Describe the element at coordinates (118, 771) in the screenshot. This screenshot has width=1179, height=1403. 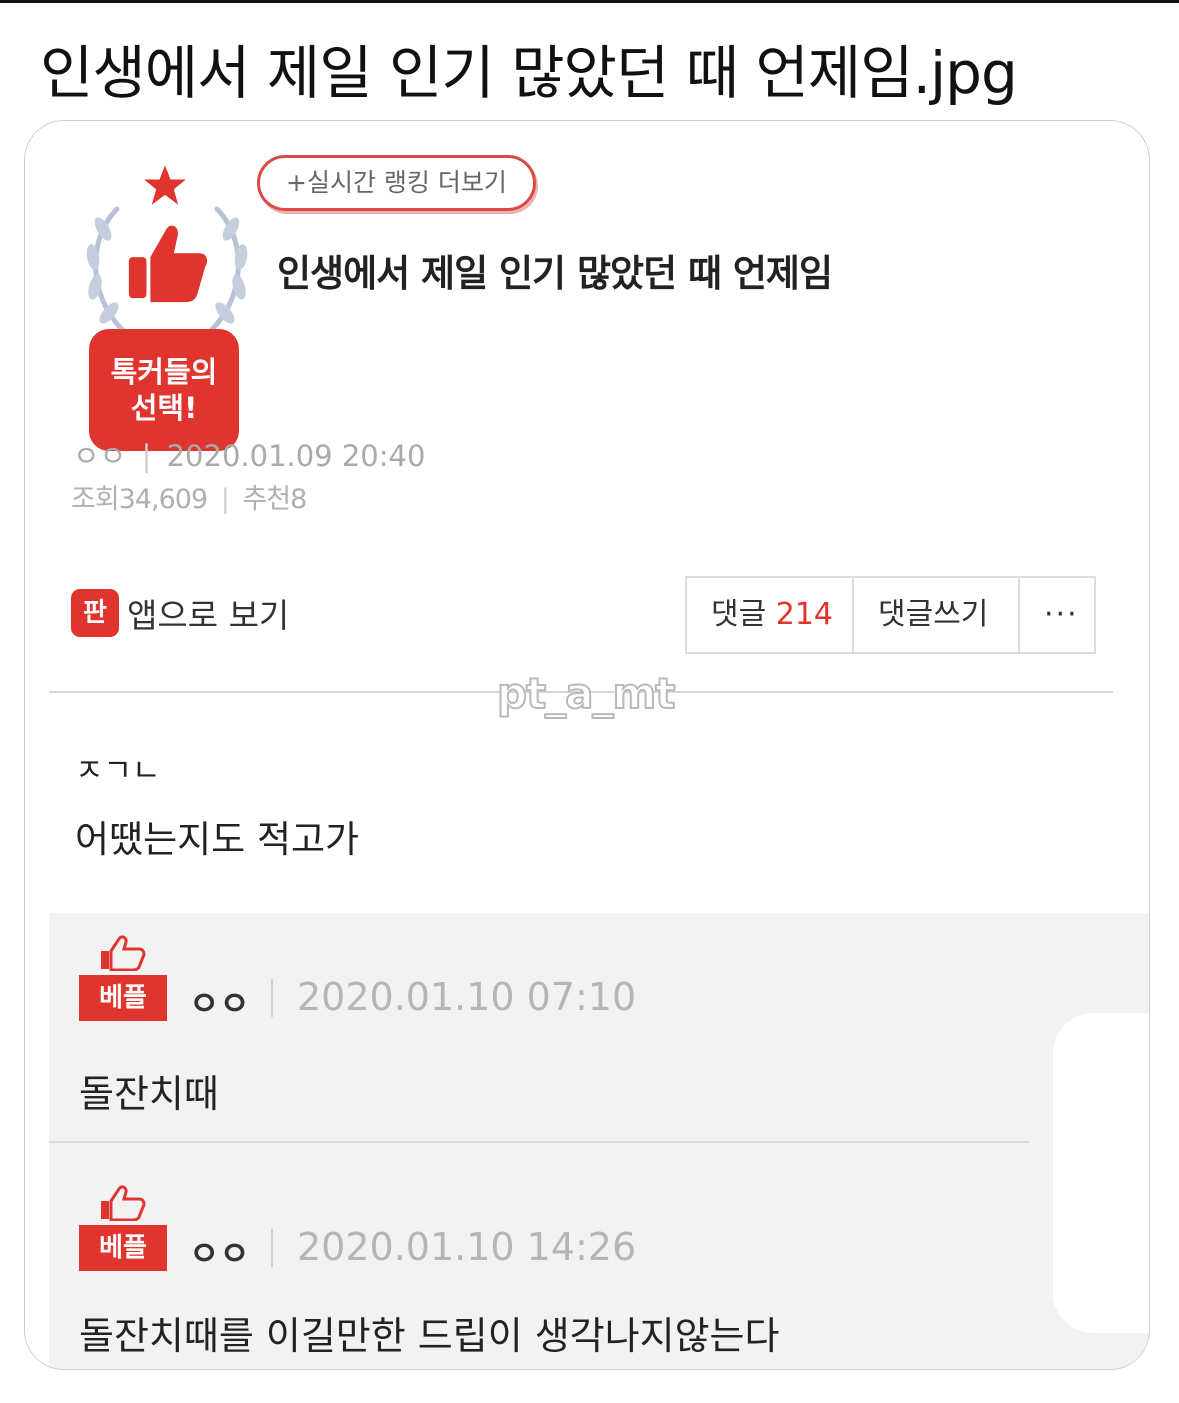
I see `post-body-line: ㅈㄱㄴ` at that location.